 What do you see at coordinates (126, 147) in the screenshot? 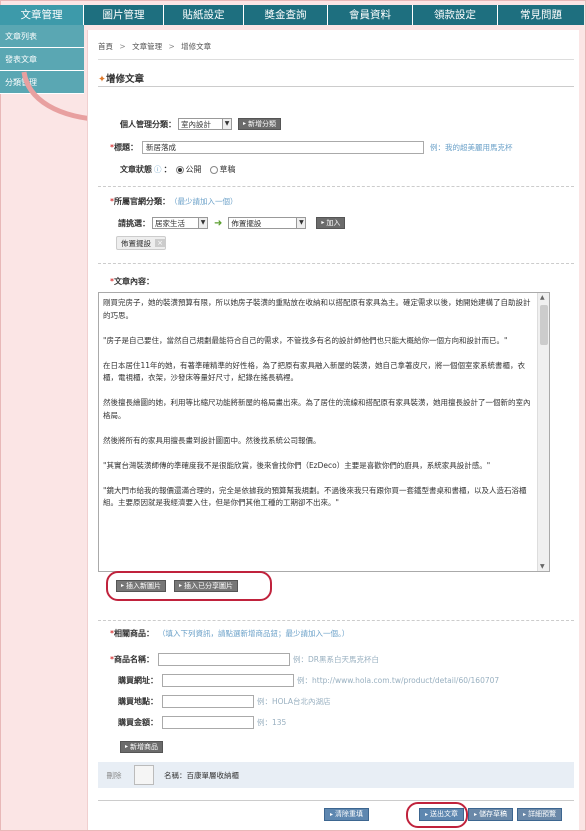
I see `title-label: 標題：` at bounding box center [126, 147].